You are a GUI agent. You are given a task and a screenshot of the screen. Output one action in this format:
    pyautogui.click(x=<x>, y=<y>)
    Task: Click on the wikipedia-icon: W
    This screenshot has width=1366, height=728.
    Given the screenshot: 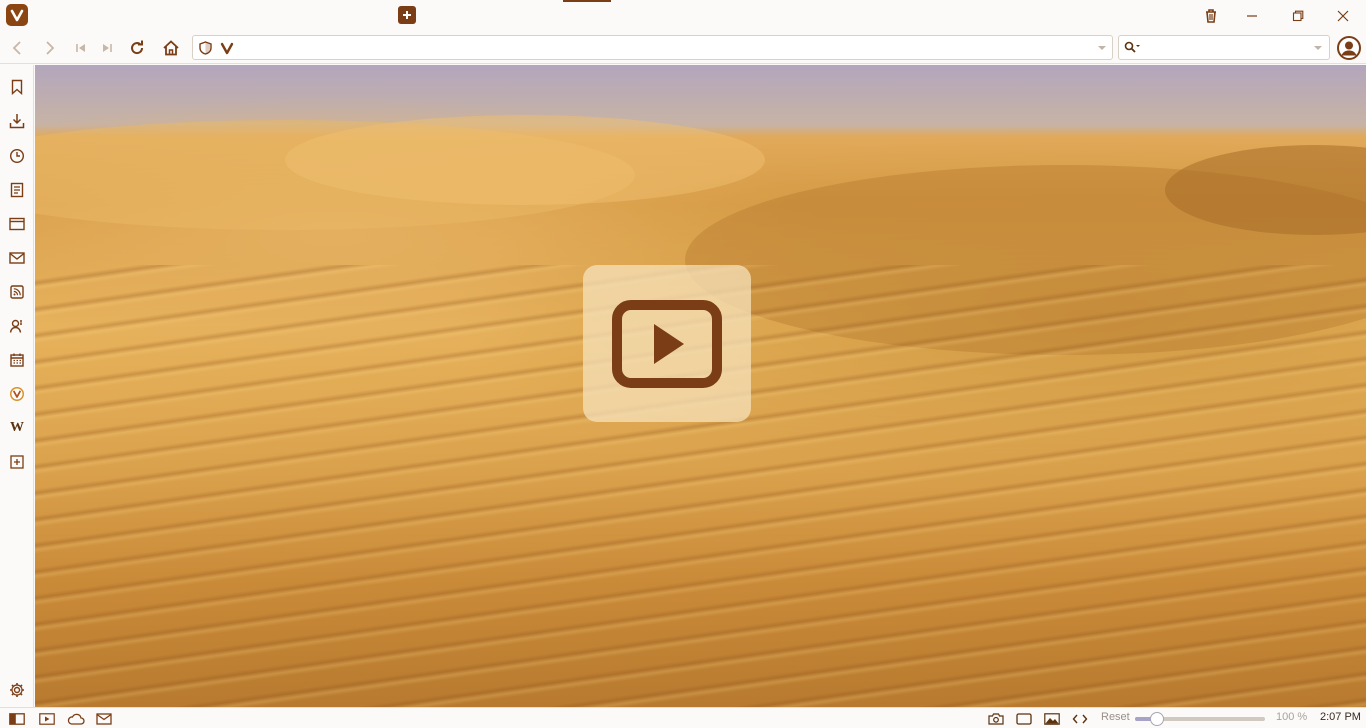 What is the action you would take?
    pyautogui.click(x=17, y=427)
    